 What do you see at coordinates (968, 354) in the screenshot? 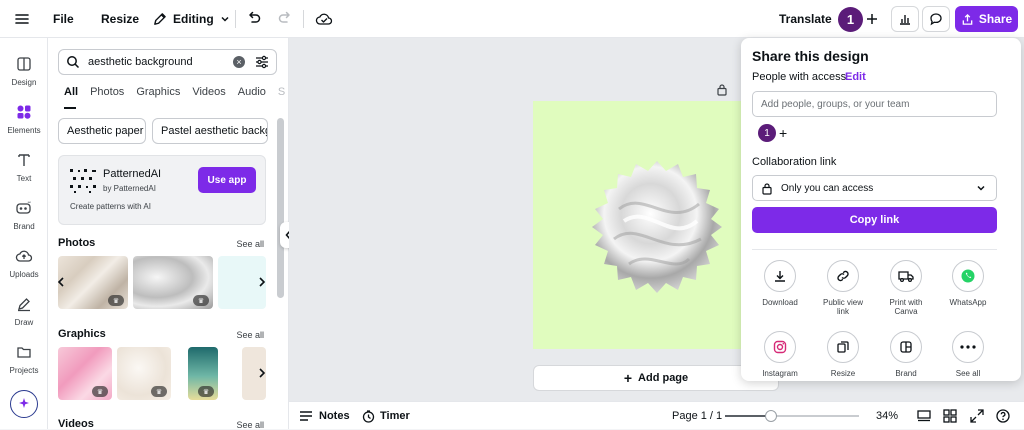
I see `see-all-option: See all` at bounding box center [968, 354].